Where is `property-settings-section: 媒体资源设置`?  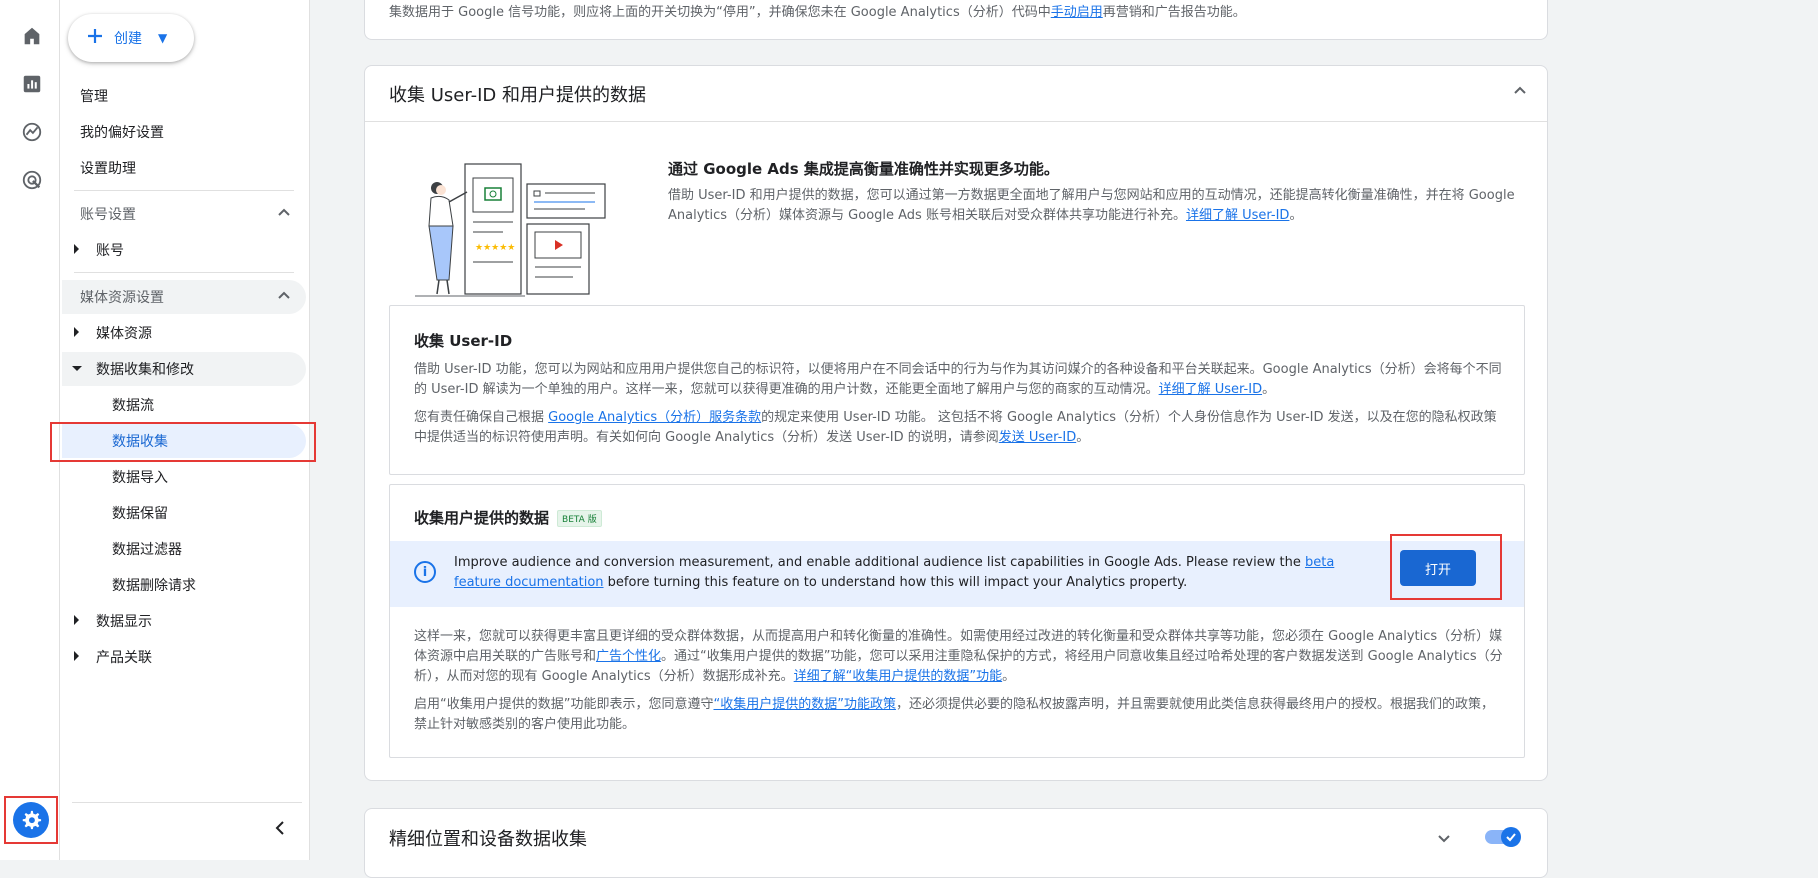 property-settings-section: 媒体资源设置 is located at coordinates (184, 297).